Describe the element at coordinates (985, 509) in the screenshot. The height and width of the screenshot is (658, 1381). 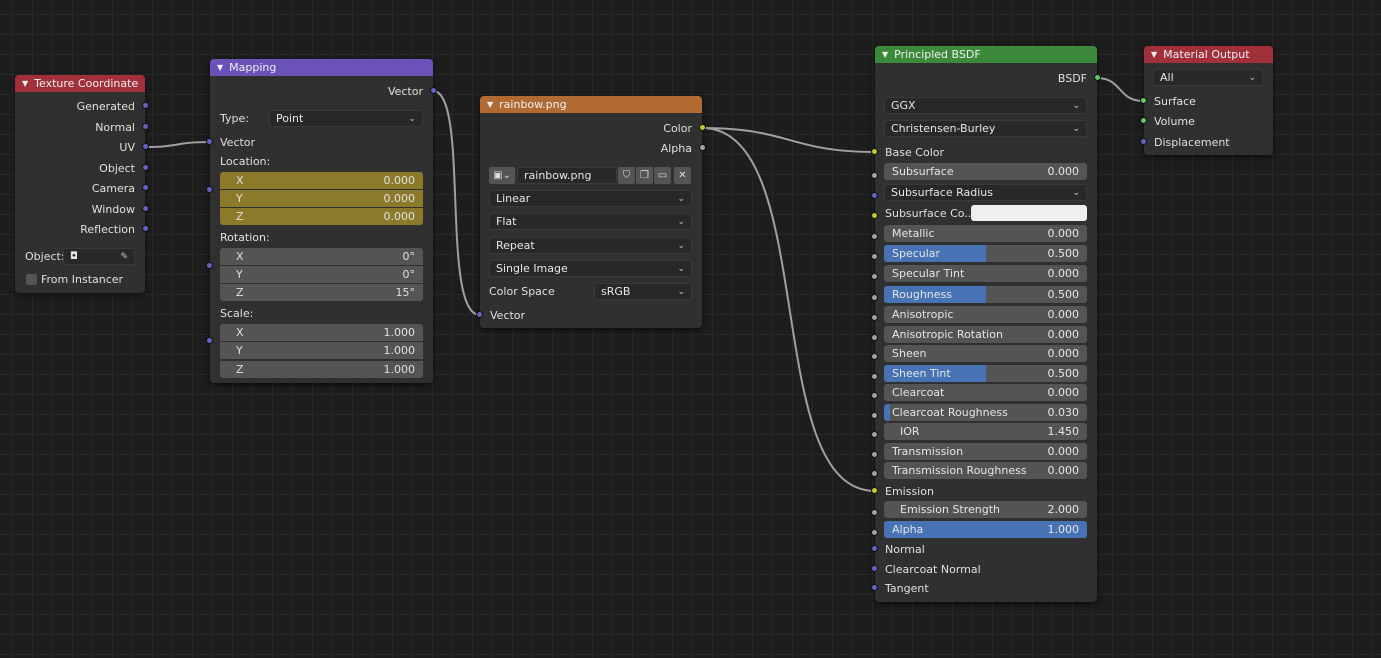
I see `emission-strength-field: Emission Strength 2.000` at that location.